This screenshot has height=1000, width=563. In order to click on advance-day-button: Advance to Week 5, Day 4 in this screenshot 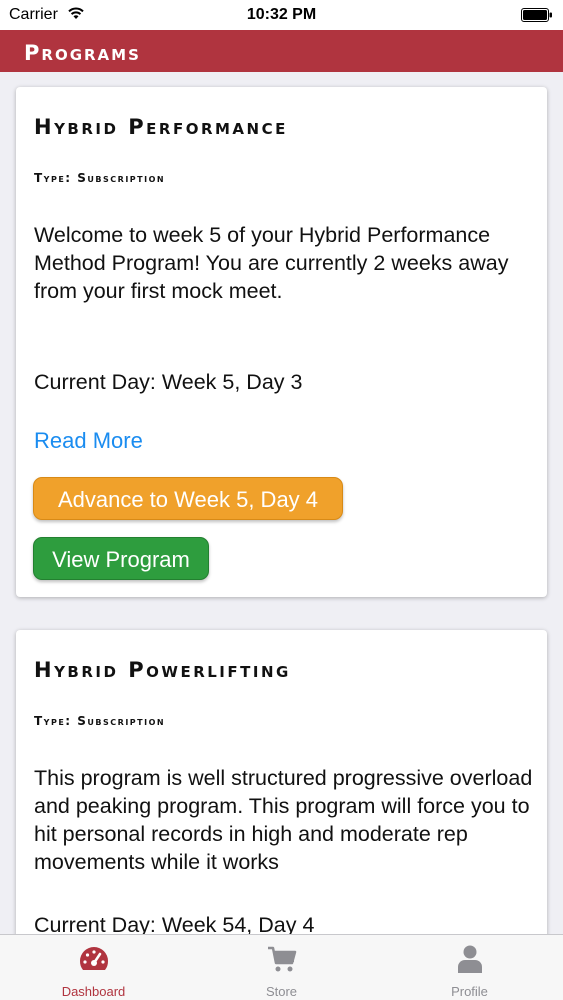, I will do `click(188, 498)`.